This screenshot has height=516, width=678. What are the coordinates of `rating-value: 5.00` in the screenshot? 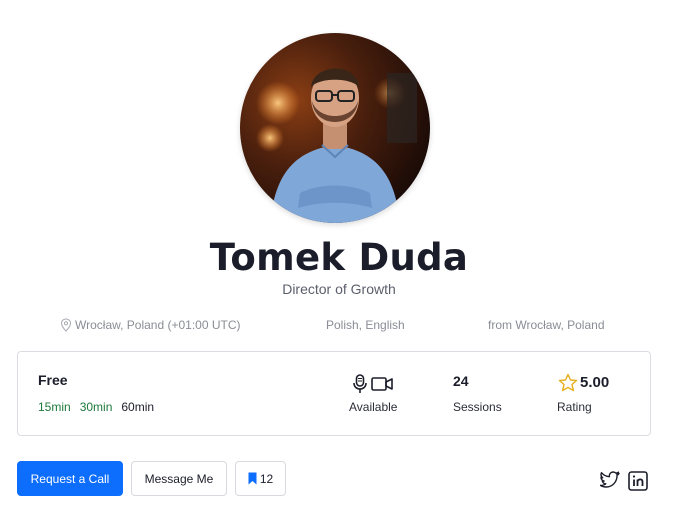 It's located at (595, 382).